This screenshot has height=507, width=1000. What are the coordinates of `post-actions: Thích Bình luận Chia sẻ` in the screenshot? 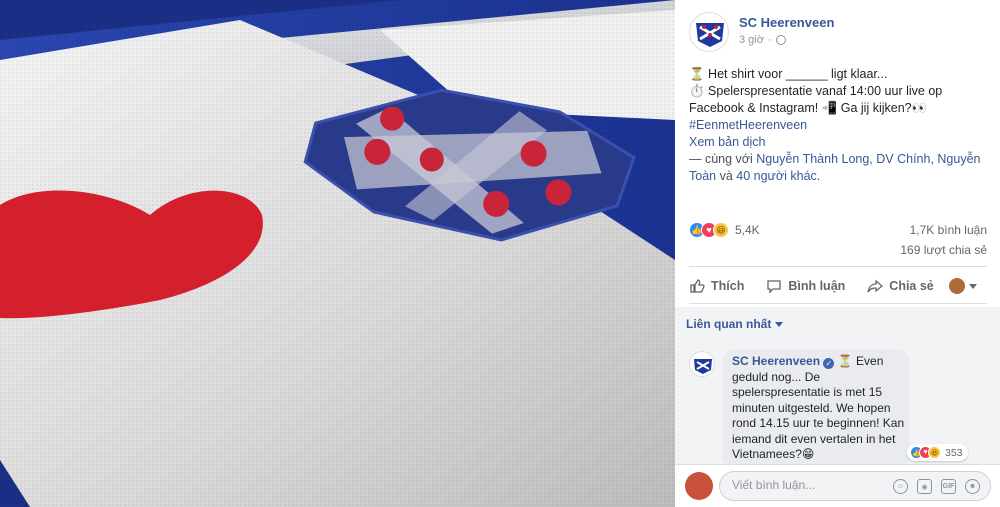 It's located at (838, 286).